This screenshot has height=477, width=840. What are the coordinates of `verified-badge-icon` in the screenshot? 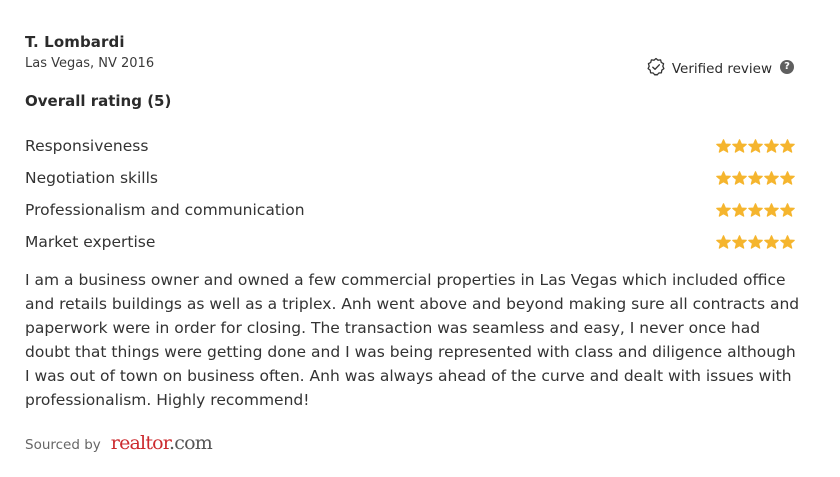 It's located at (656, 69).